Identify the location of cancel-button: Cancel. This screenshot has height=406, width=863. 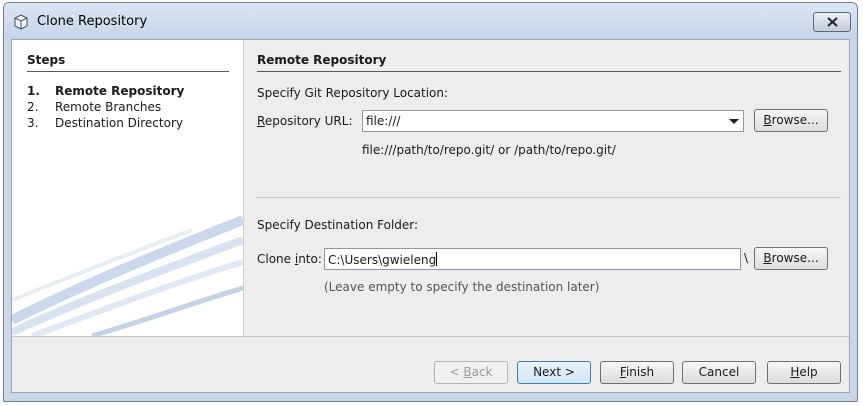
(719, 372).